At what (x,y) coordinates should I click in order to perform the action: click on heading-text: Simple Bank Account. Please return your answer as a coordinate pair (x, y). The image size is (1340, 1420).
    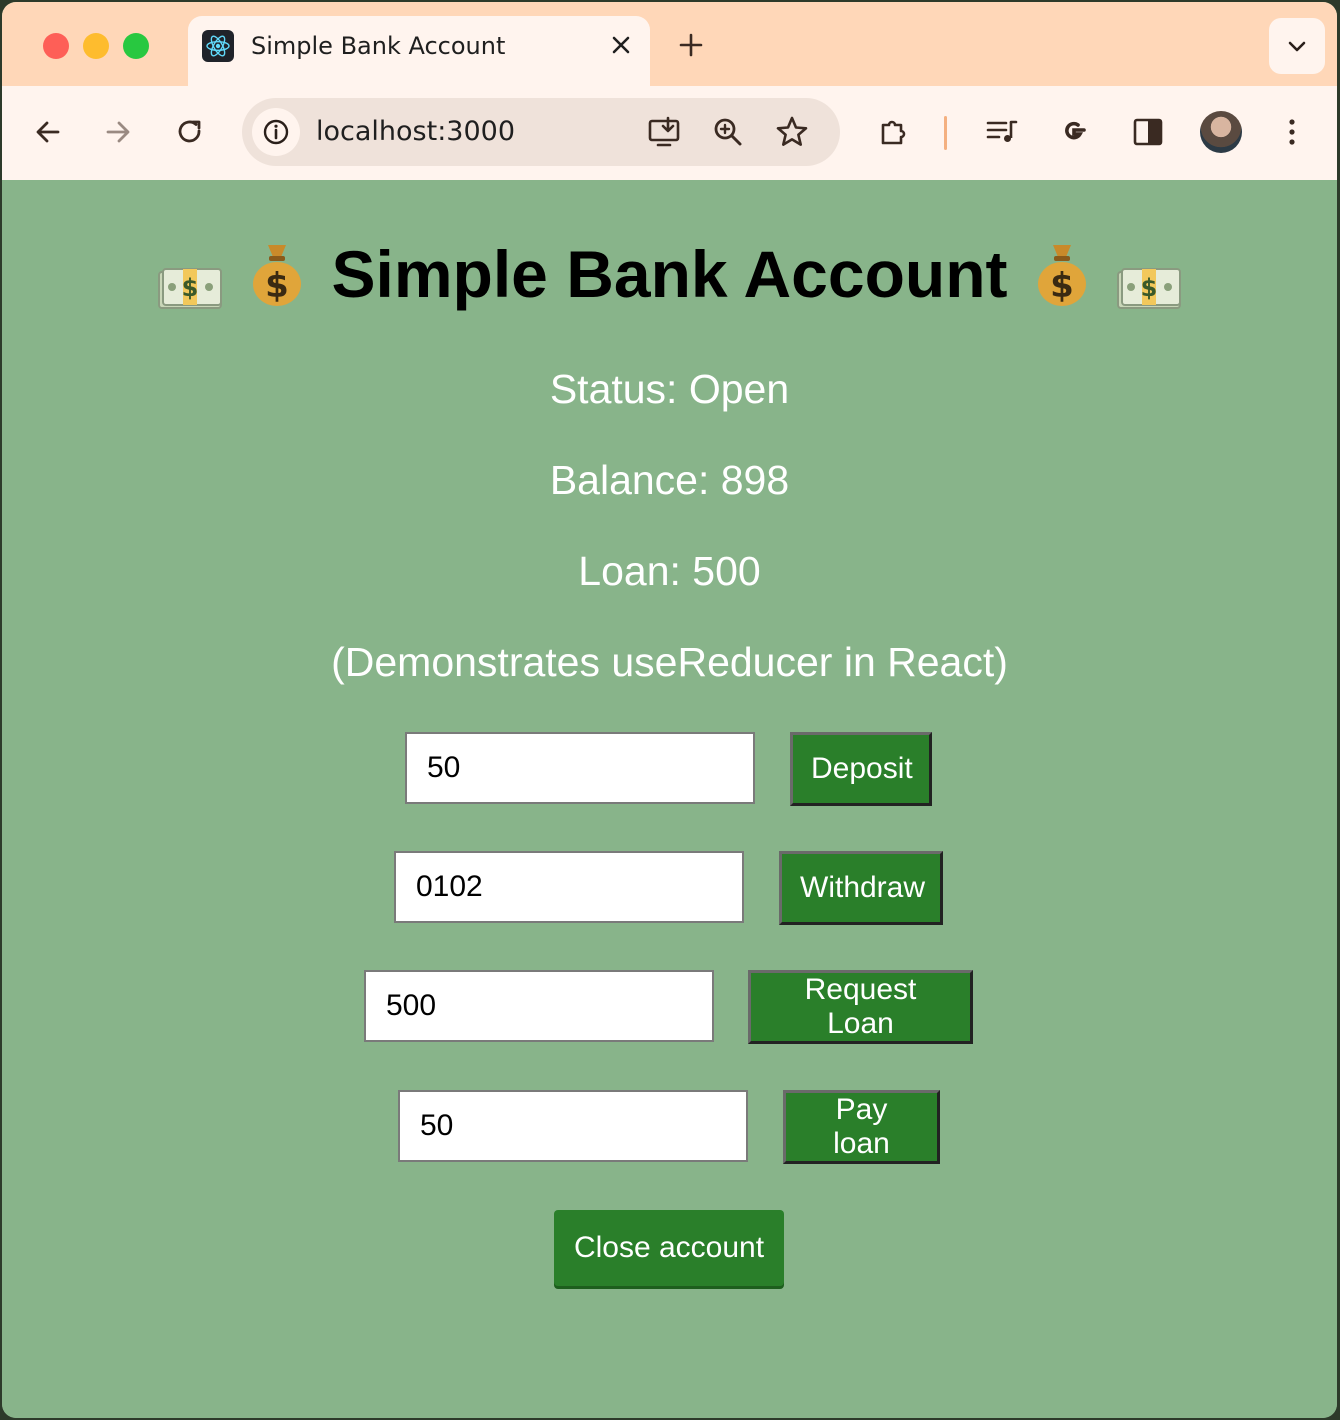
    Looking at the image, I should click on (669, 274).